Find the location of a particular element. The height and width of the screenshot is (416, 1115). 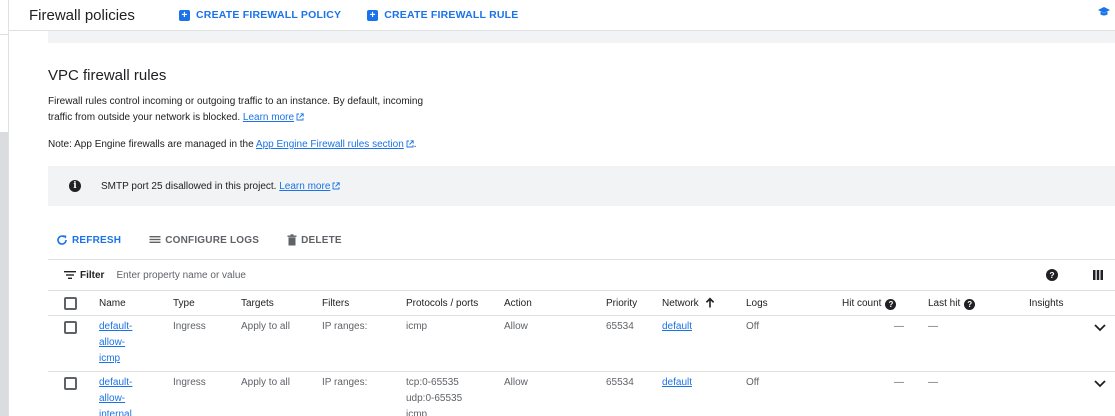

col-action: Action is located at coordinates (518, 304).